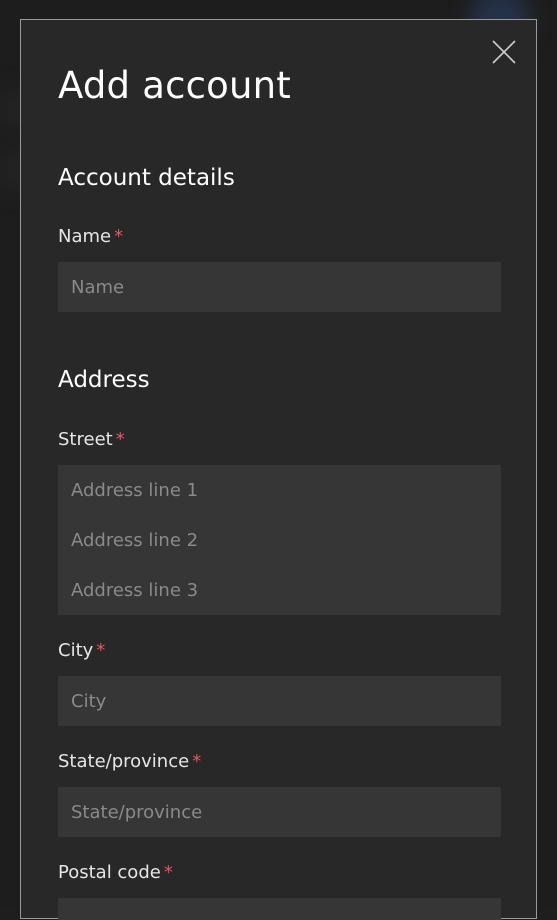 The height and width of the screenshot is (920, 557). I want to click on address-heading: Address, so click(104, 380).